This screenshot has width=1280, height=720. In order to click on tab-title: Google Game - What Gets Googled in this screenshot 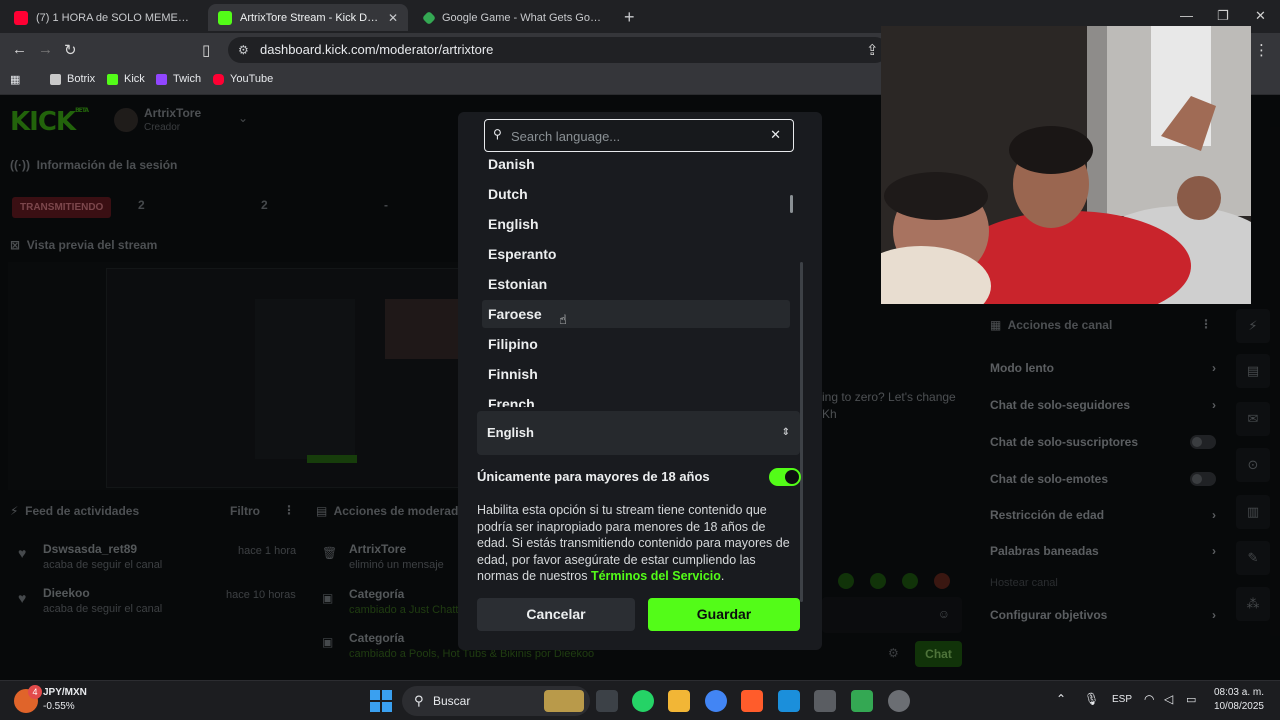, I will do `click(523, 17)`.